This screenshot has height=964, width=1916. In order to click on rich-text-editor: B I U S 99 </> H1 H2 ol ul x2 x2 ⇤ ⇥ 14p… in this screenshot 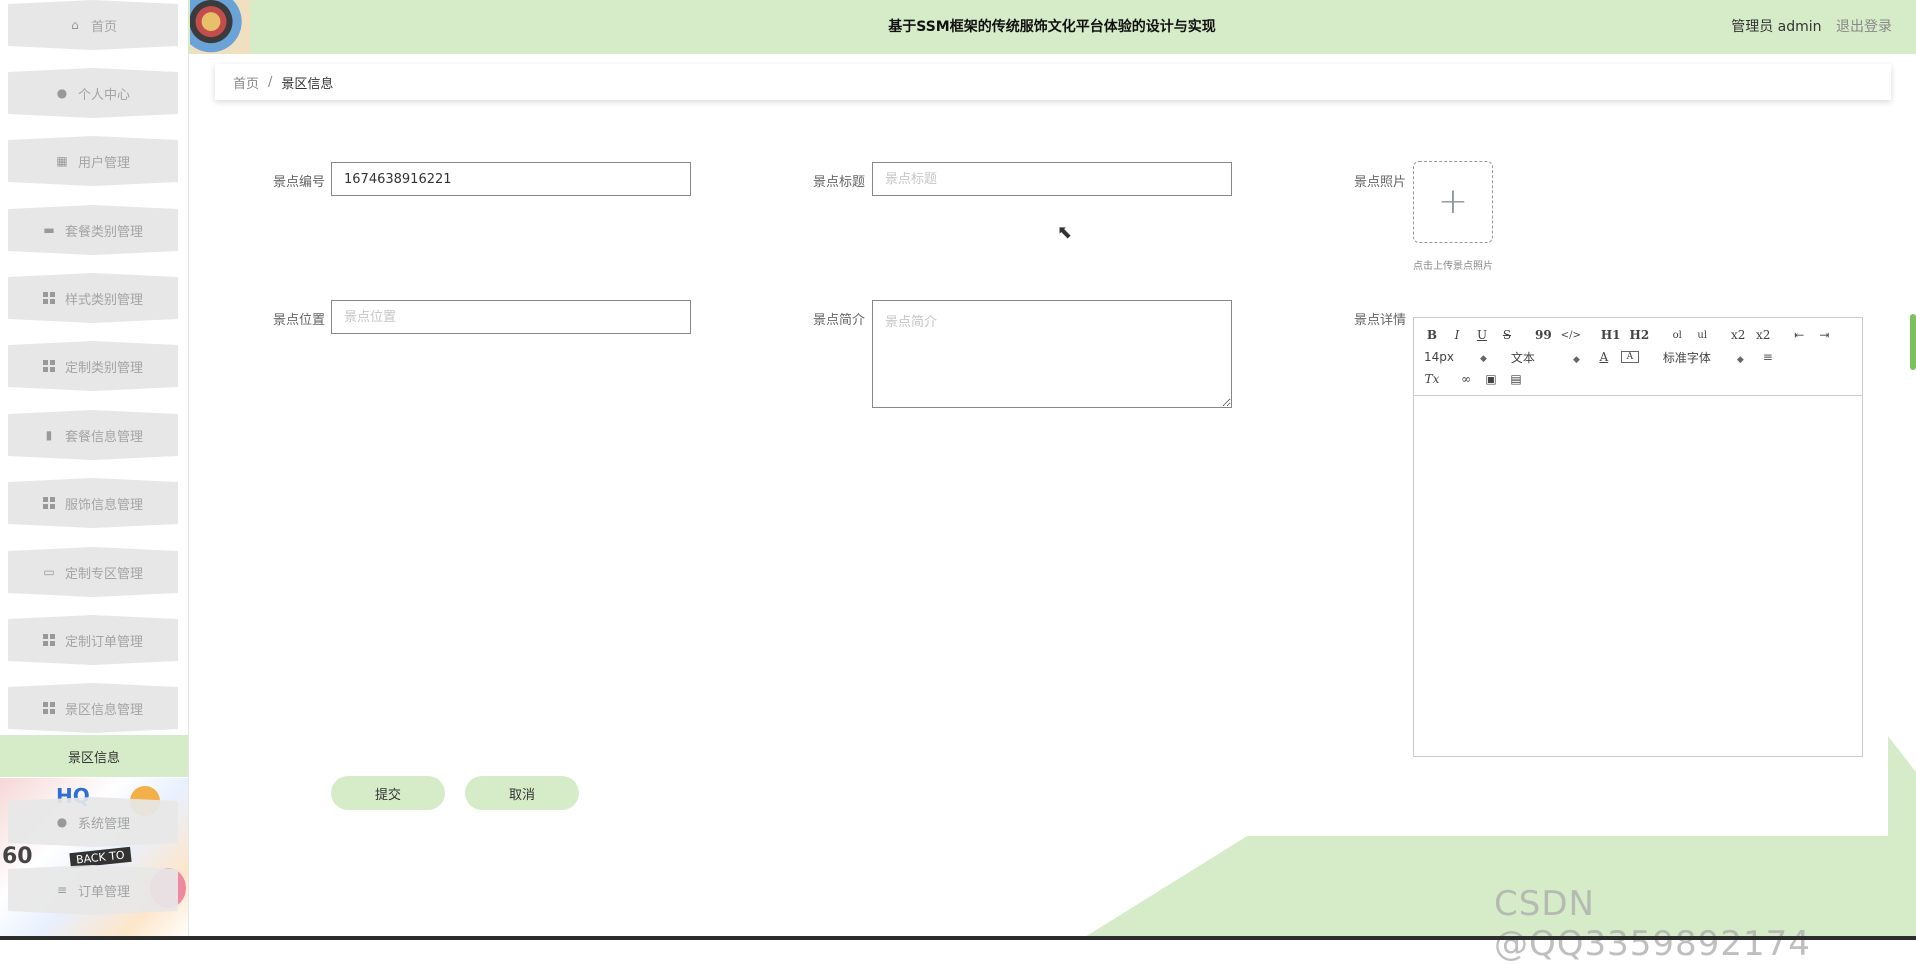, I will do `click(1638, 537)`.